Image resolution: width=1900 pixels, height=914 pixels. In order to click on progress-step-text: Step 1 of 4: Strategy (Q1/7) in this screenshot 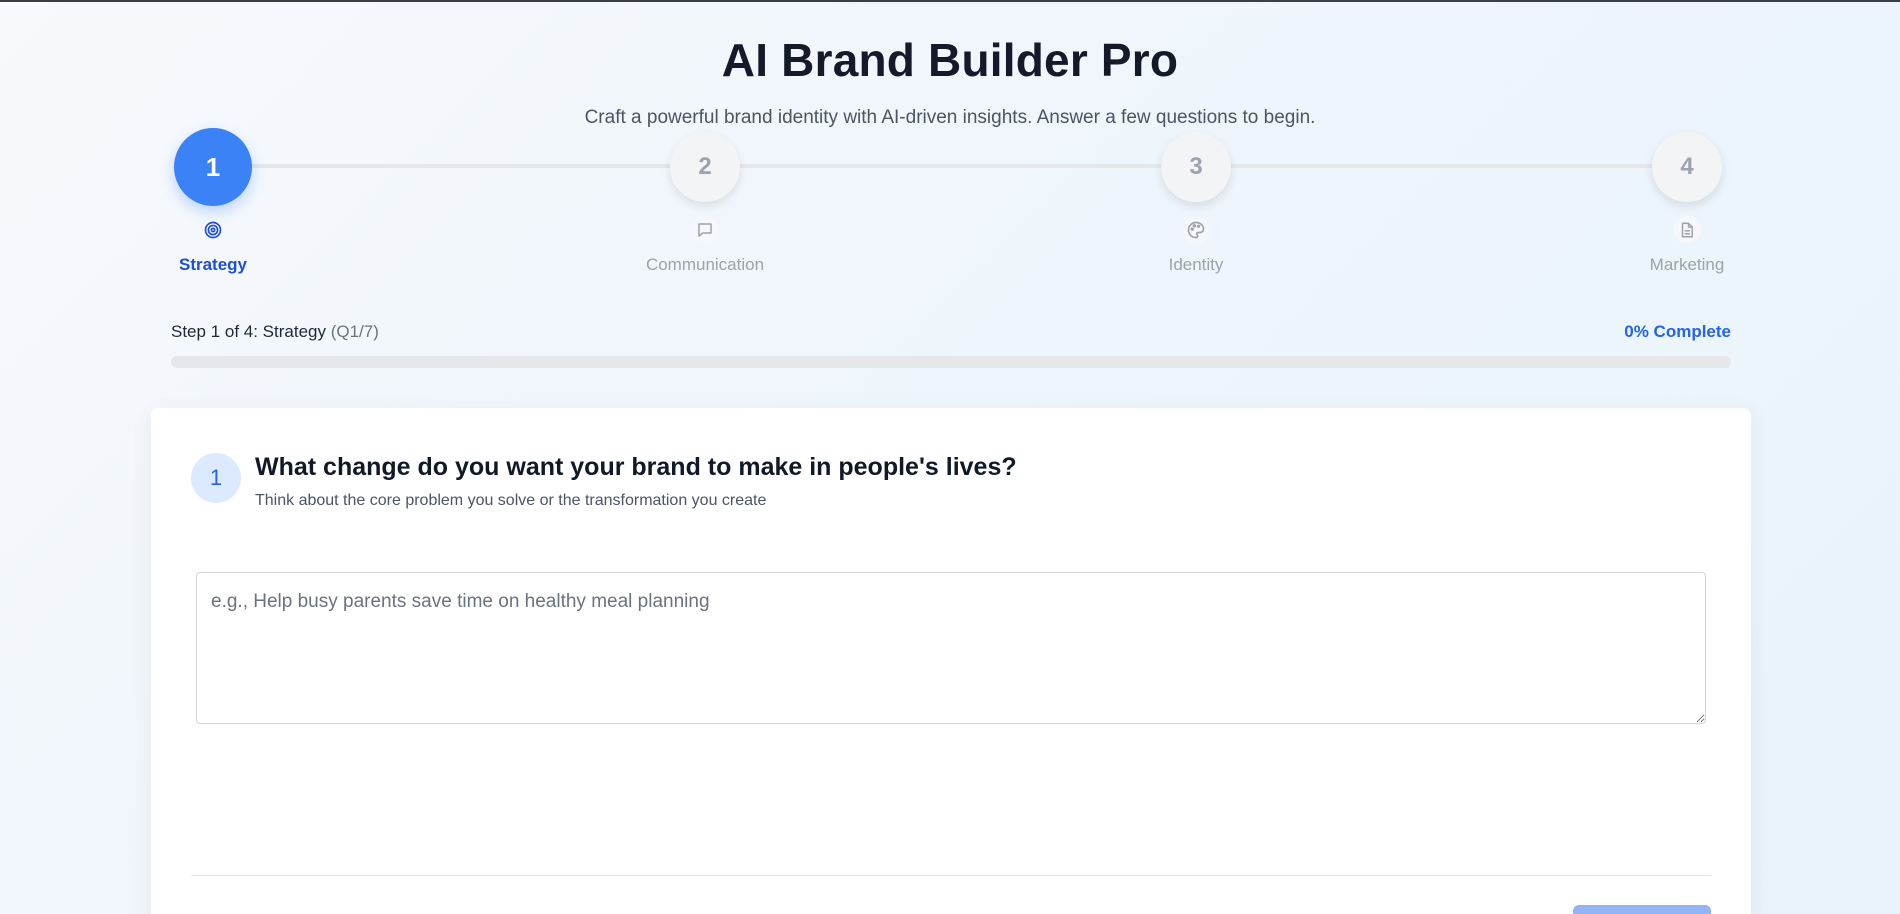, I will do `click(275, 332)`.